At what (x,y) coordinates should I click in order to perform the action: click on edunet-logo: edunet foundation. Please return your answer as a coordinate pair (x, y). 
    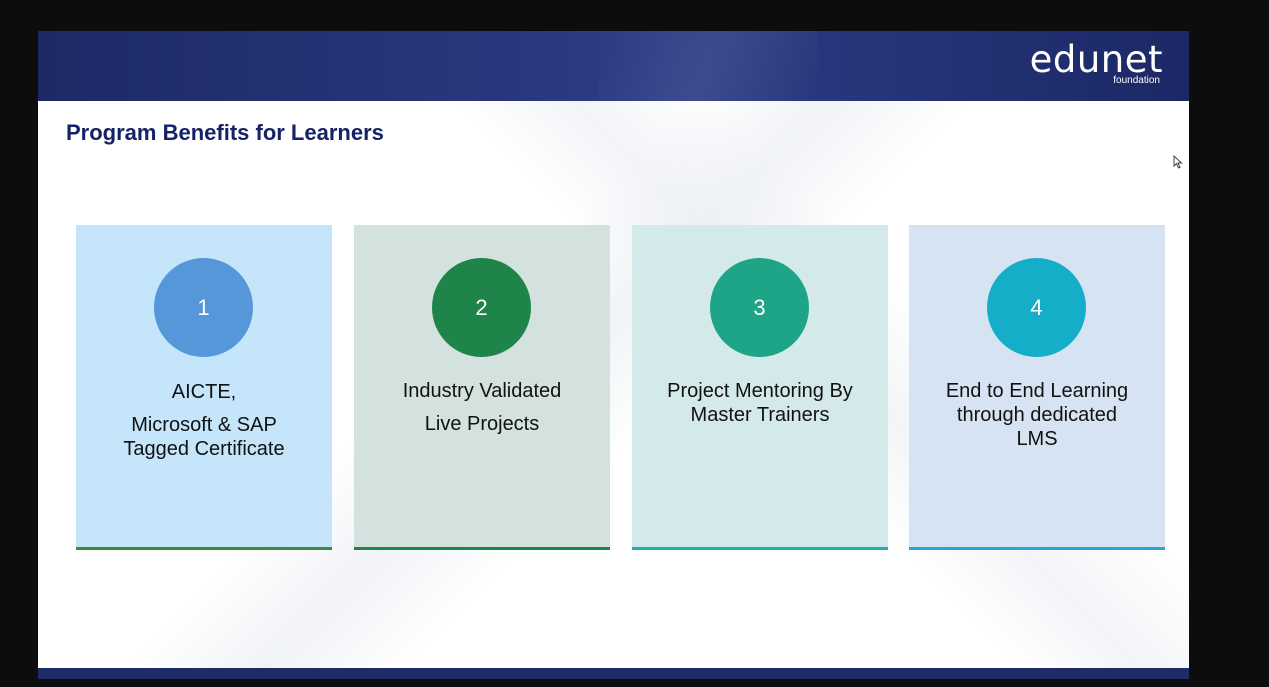
    Looking at the image, I should click on (1096, 63).